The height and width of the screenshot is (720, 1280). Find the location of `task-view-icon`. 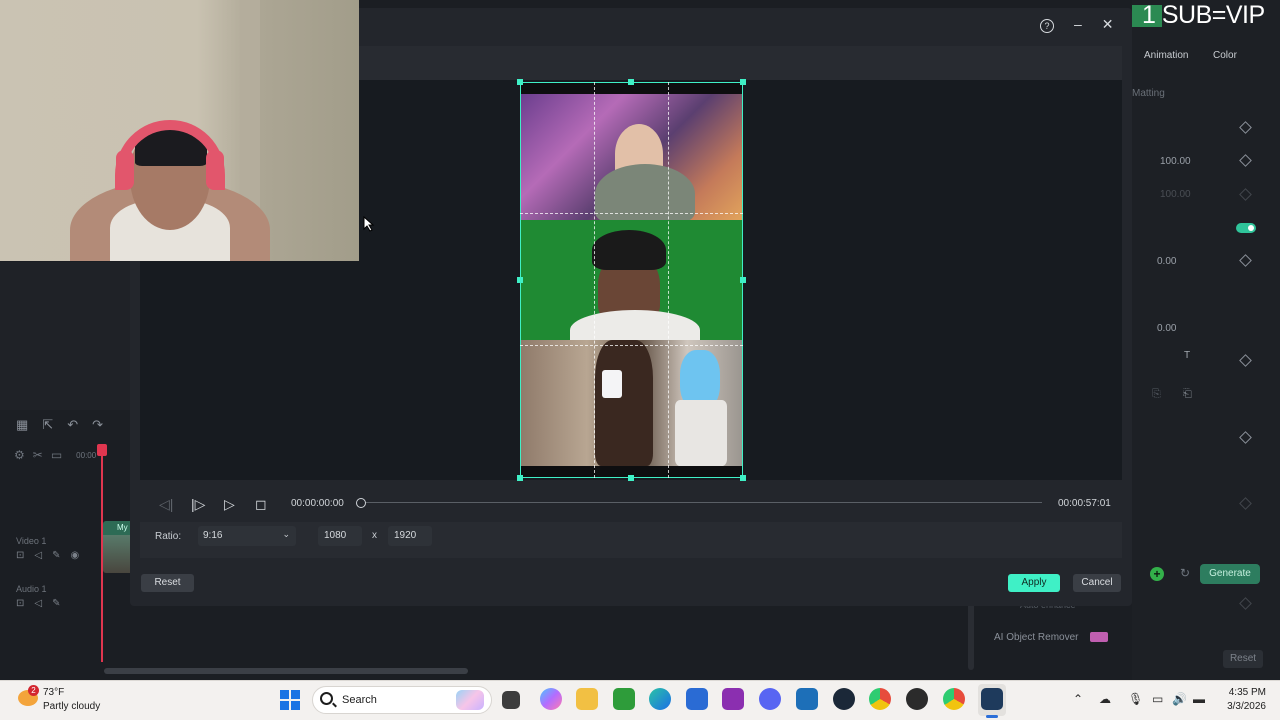

task-view-icon is located at coordinates (511, 700).